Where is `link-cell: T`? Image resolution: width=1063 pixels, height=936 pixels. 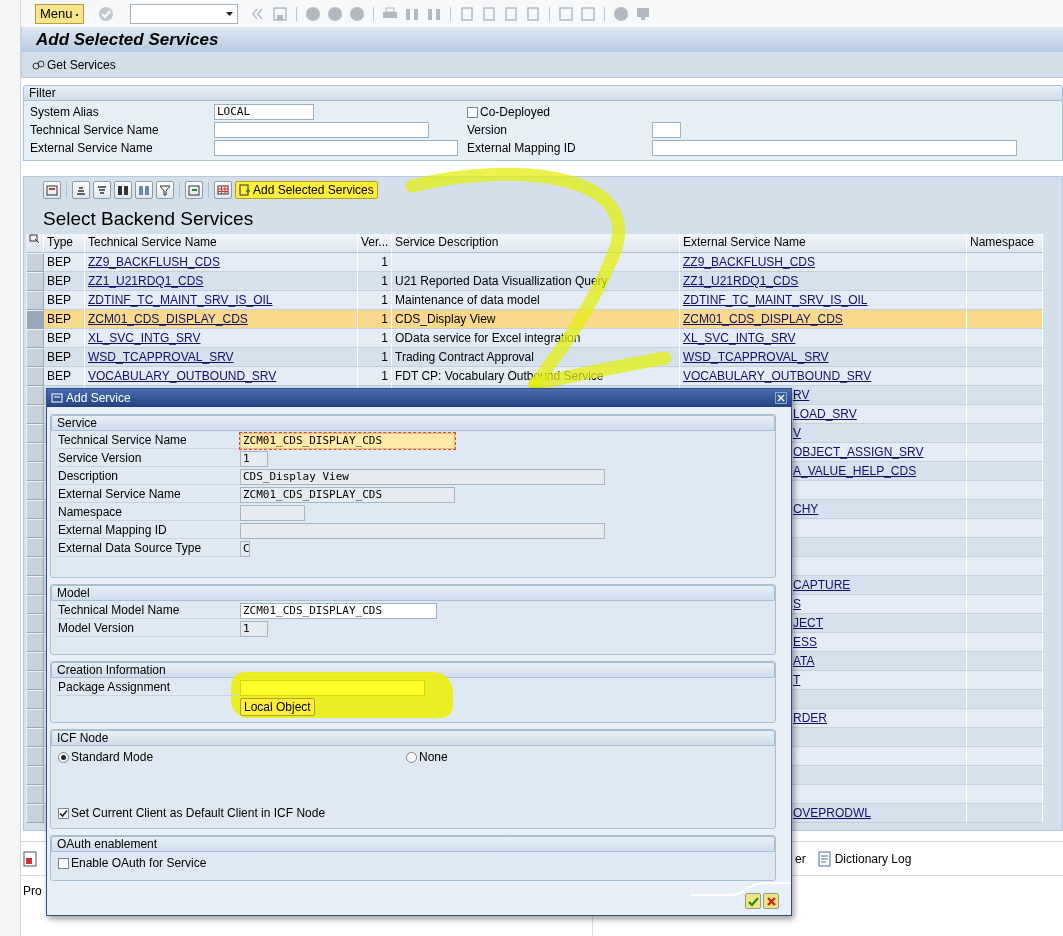 link-cell: T is located at coordinates (797, 680).